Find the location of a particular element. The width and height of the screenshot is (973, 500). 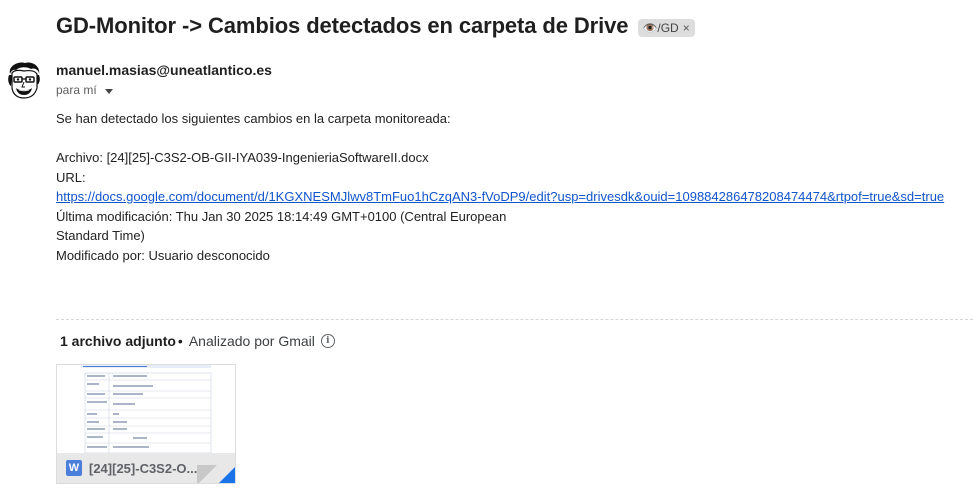

attachments-divider is located at coordinates (514, 319).